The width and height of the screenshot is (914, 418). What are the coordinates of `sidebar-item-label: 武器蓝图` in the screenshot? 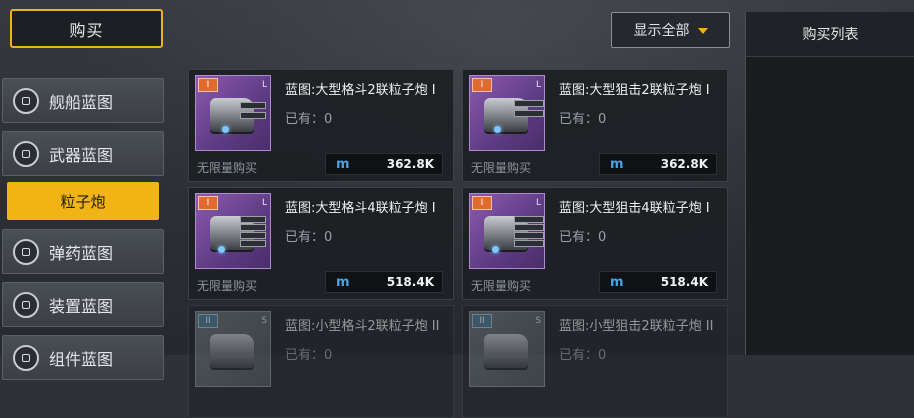 It's located at (81, 155).